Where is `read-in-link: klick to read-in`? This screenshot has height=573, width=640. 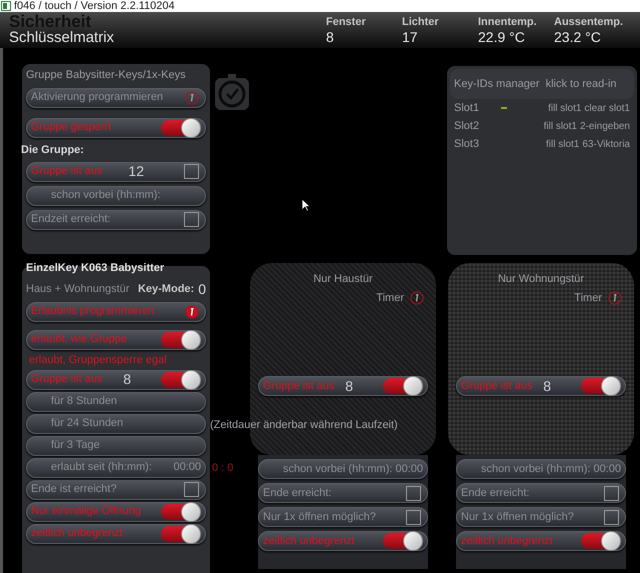 read-in-link: klick to read-in is located at coordinates (581, 84).